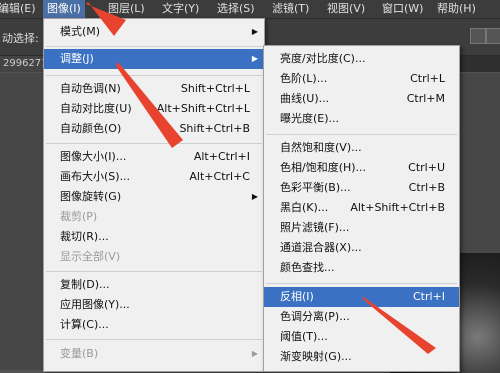 This screenshot has width=500, height=373. What do you see at coordinates (399, 325) in the screenshot?
I see `annotation-arrow-invert` at bounding box center [399, 325].